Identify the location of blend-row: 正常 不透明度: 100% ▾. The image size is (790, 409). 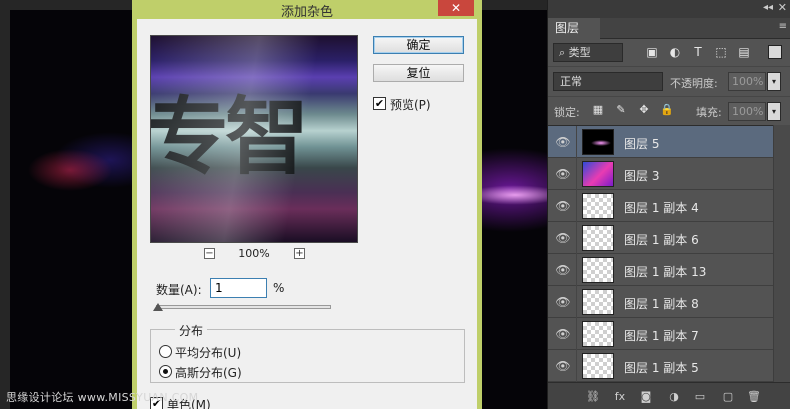
(669, 81).